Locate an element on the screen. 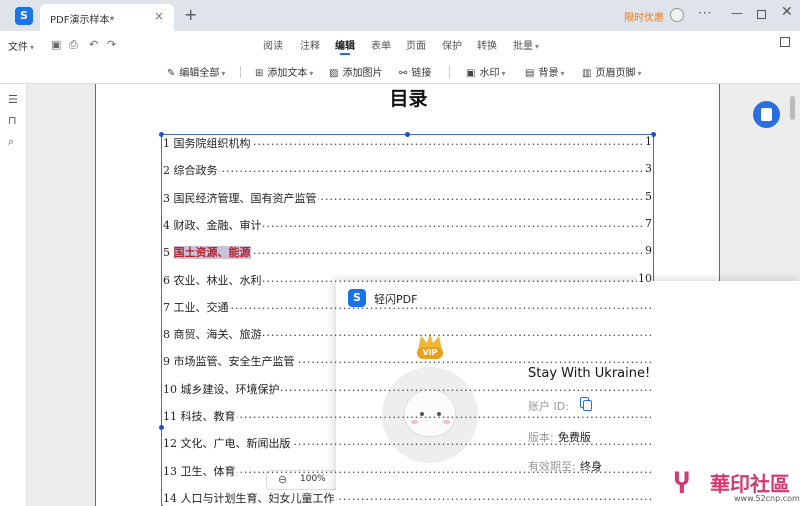  watermark-label: 水印 is located at coordinates (489, 73).